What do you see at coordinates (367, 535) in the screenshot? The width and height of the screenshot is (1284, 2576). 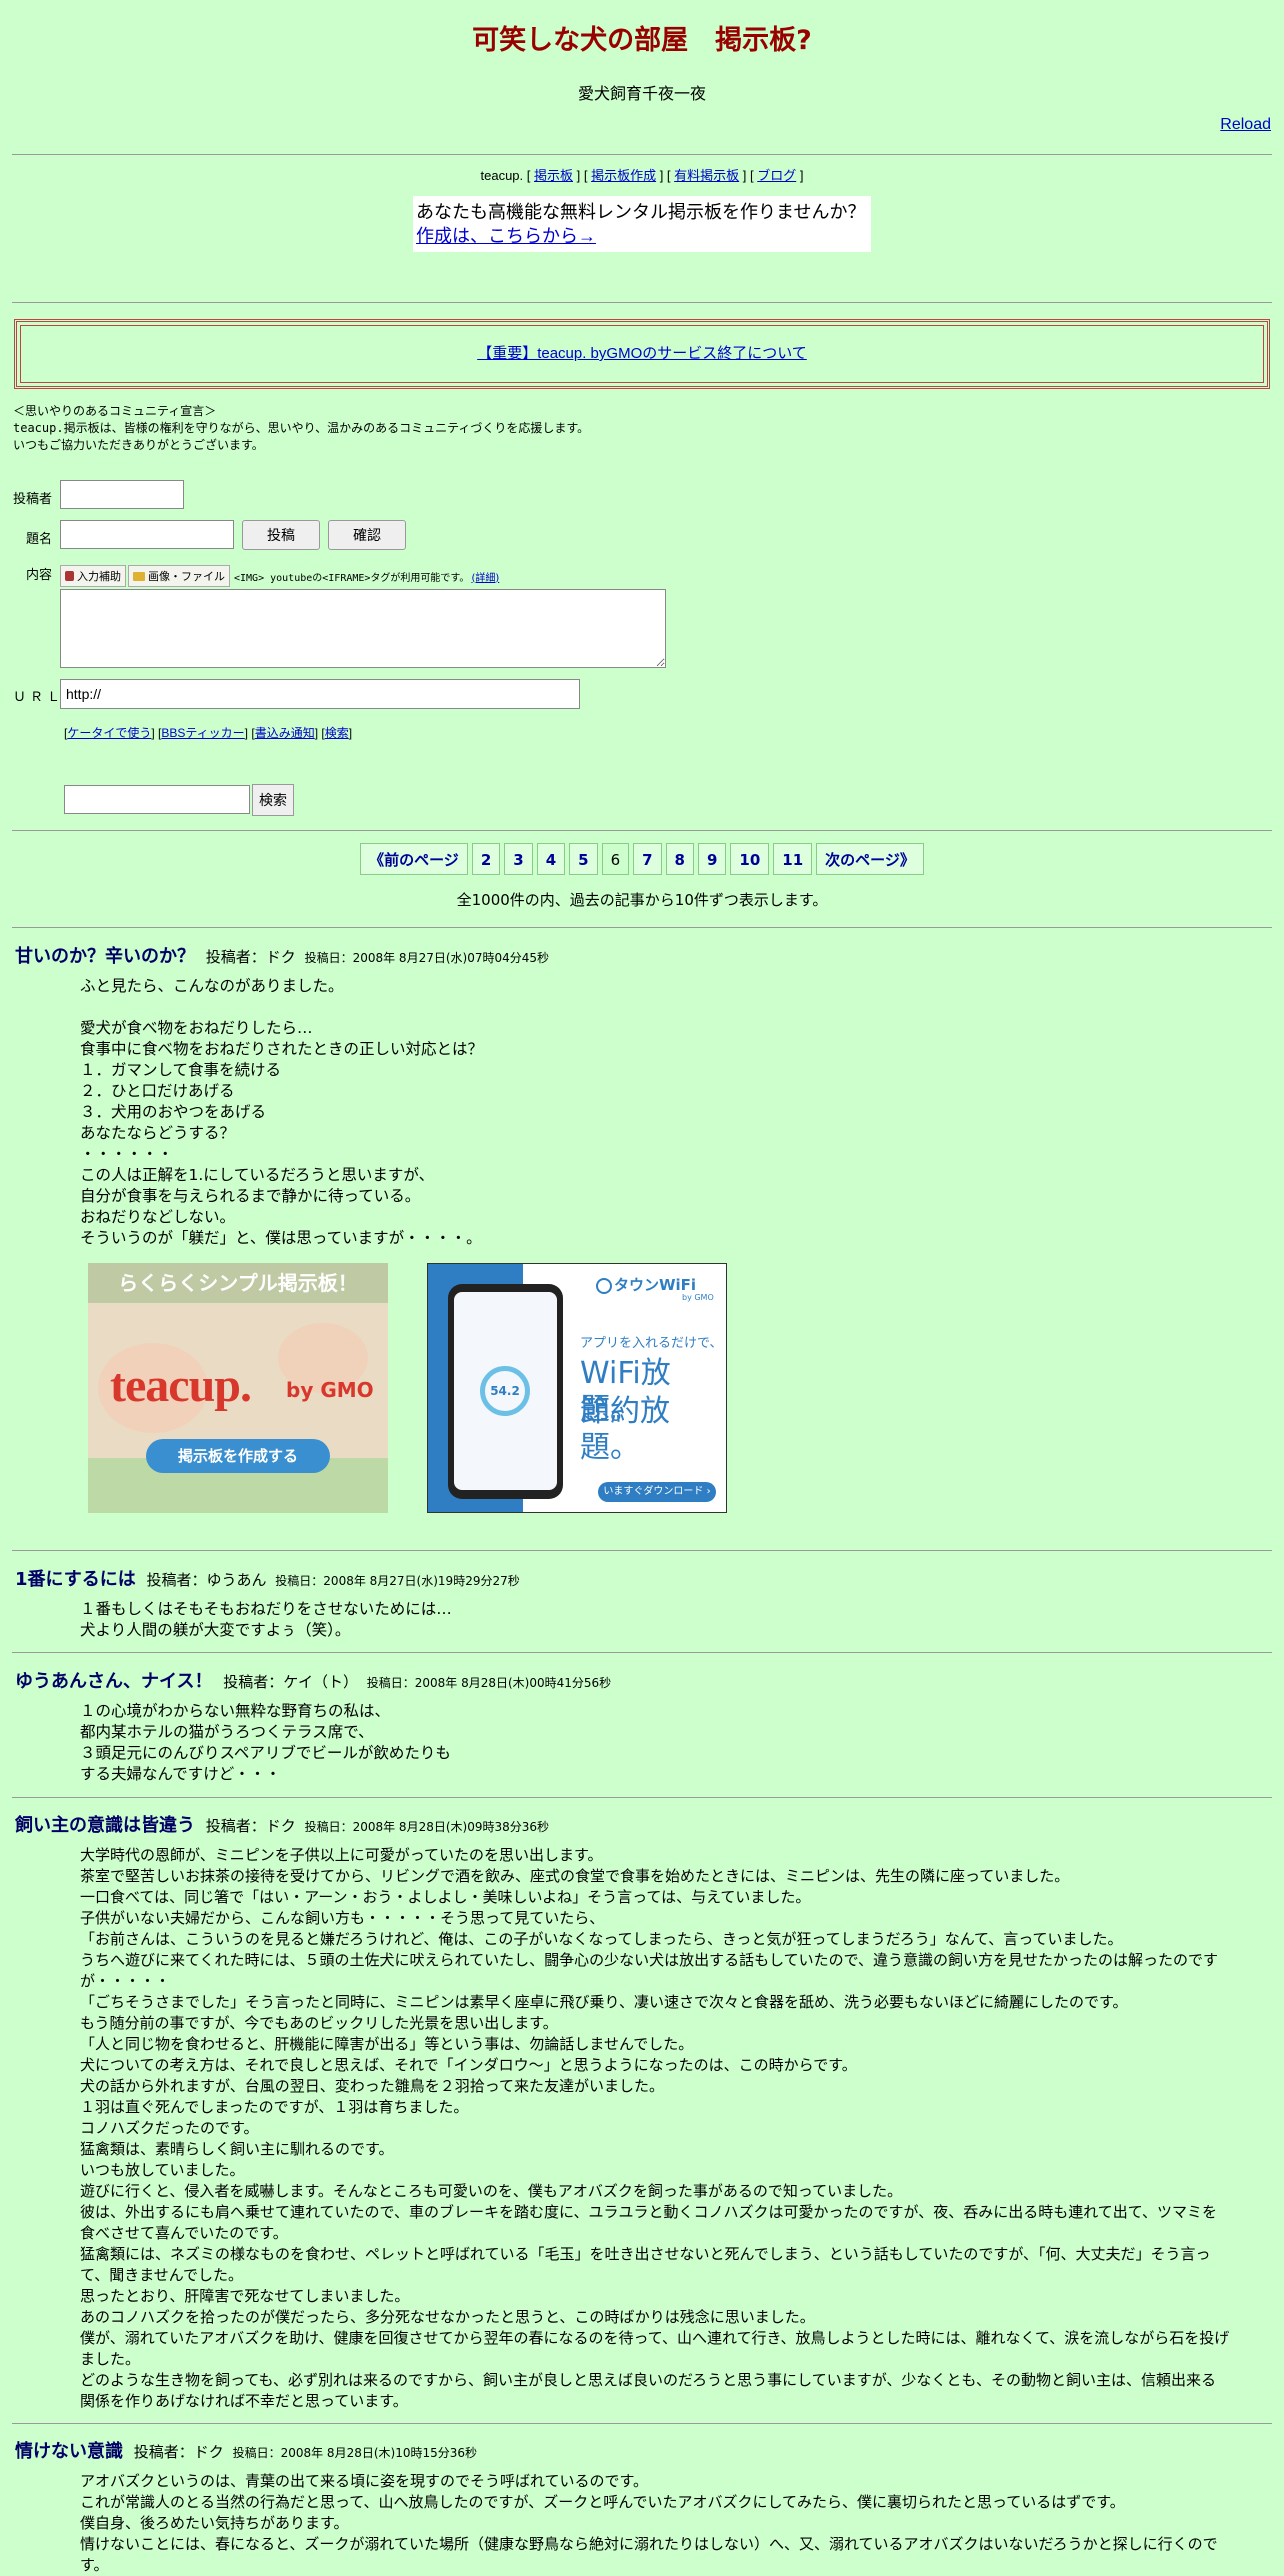 I see `confirm-button: 確認` at bounding box center [367, 535].